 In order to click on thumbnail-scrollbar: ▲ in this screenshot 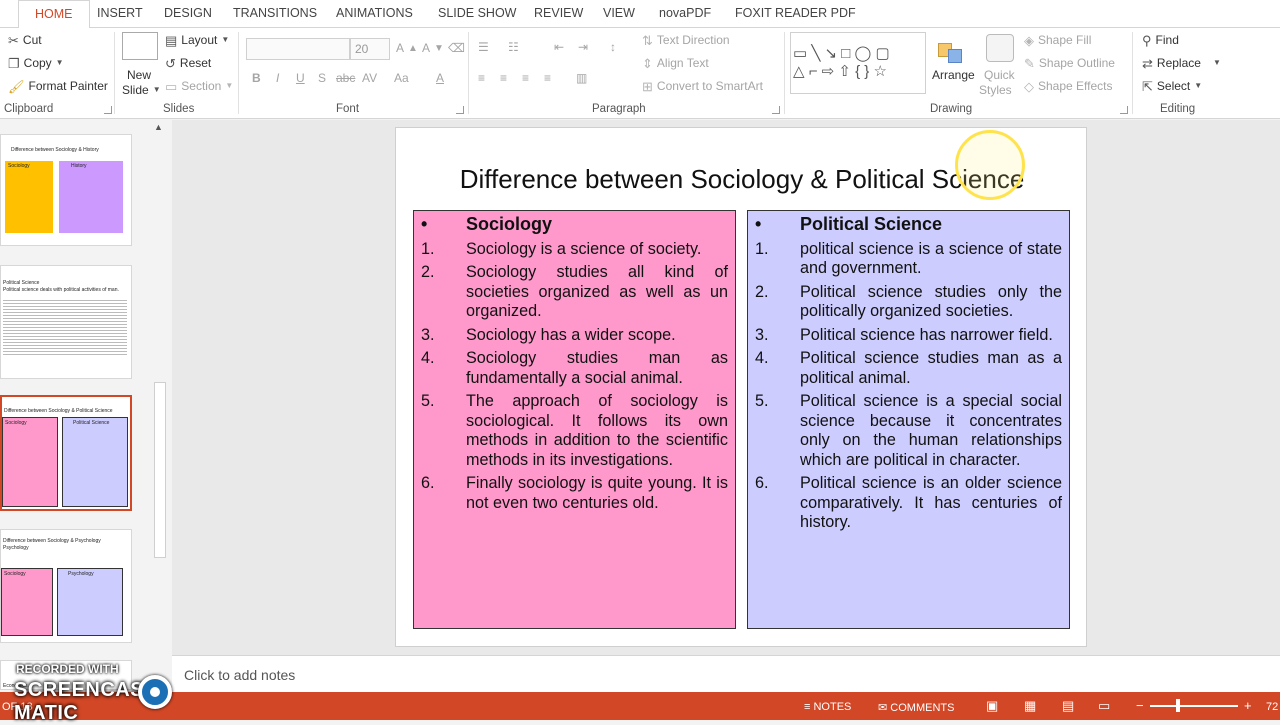, I will do `click(160, 405)`.